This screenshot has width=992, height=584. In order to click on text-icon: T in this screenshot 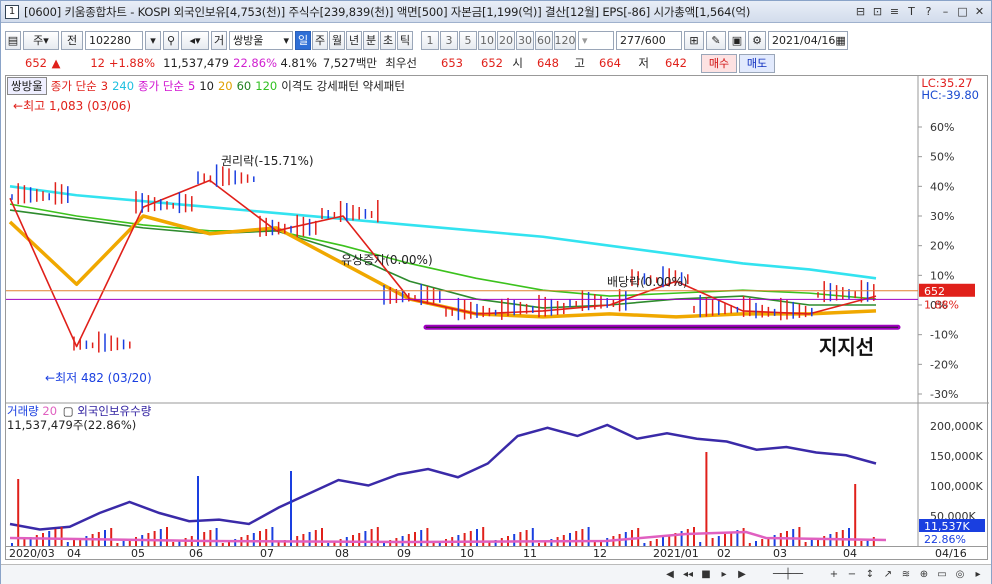, I will do `click(911, 11)`.